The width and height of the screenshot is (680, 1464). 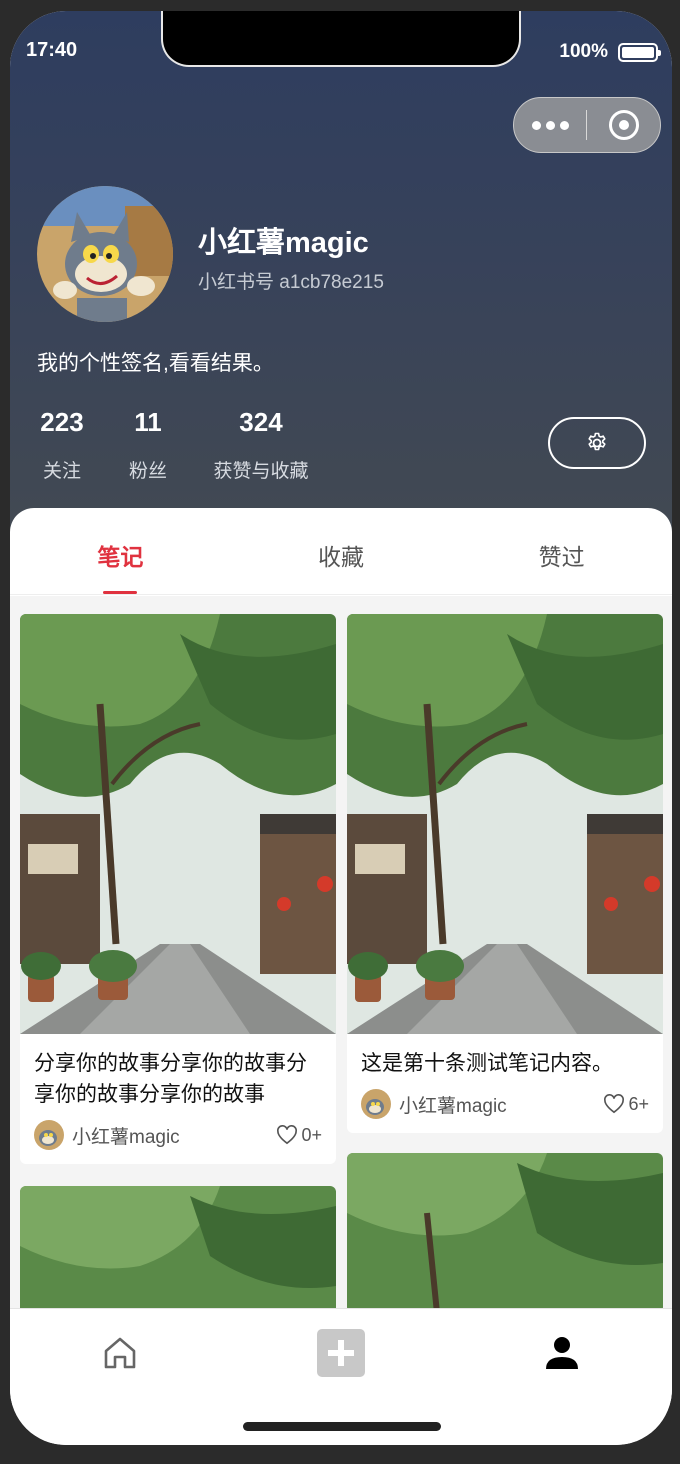 I want to click on tab-profile, so click(x=562, y=1353).